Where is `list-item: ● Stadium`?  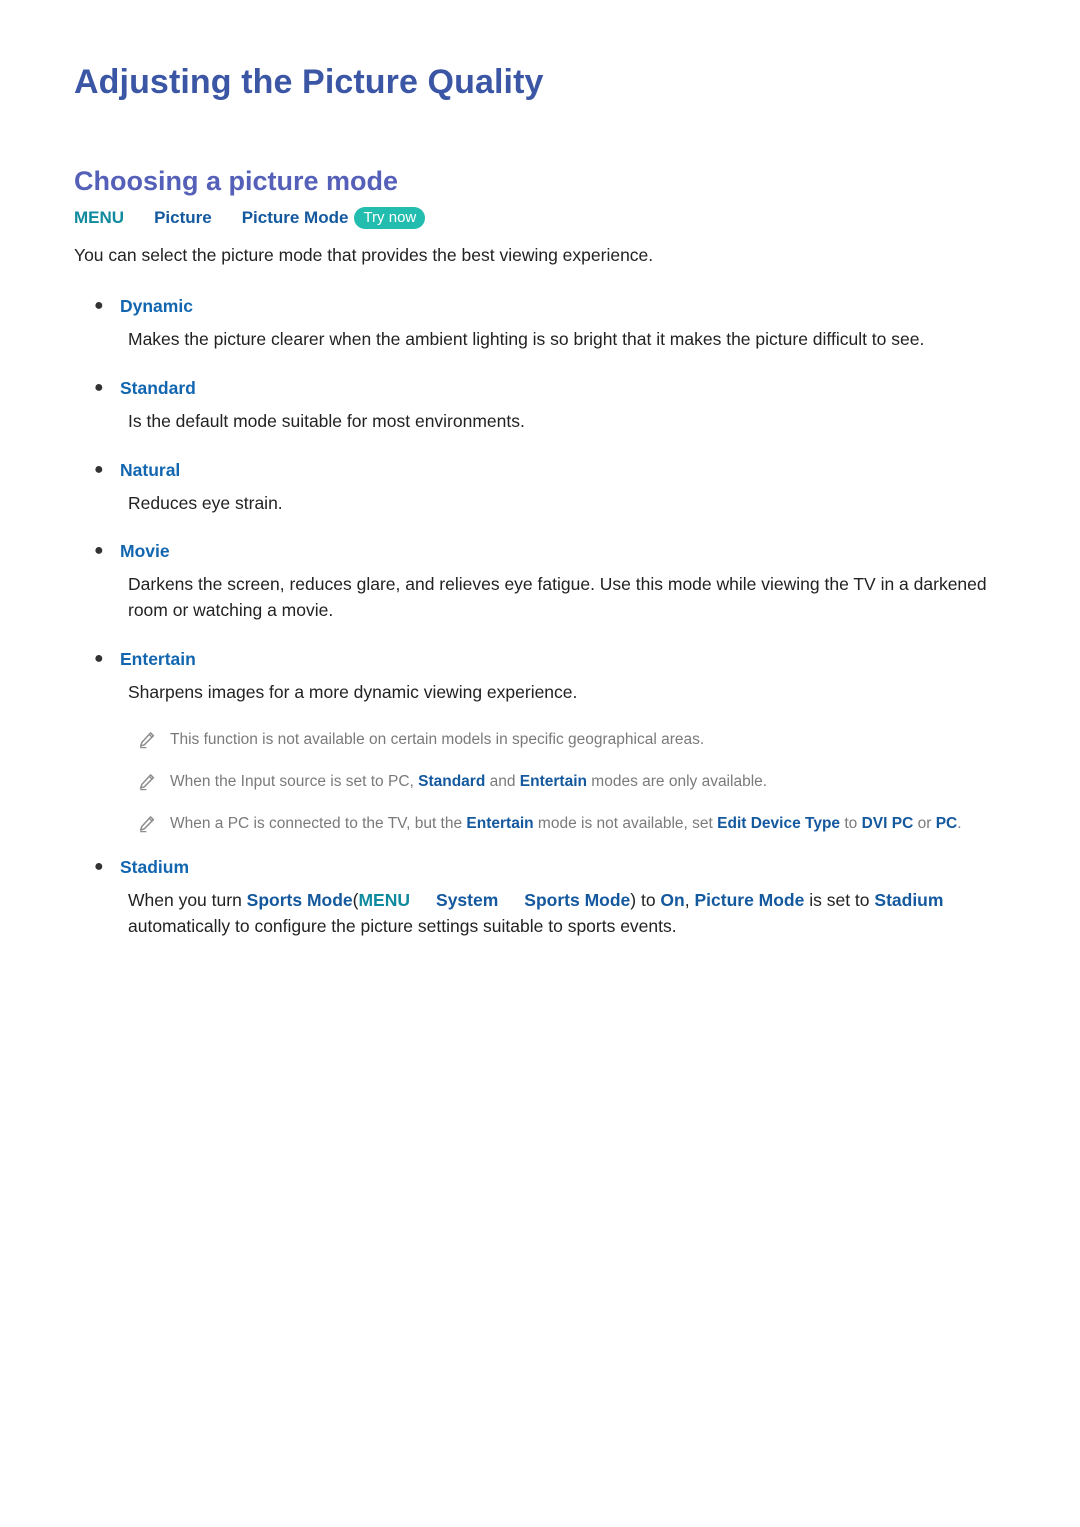 list-item: ● Stadium is located at coordinates (551, 867).